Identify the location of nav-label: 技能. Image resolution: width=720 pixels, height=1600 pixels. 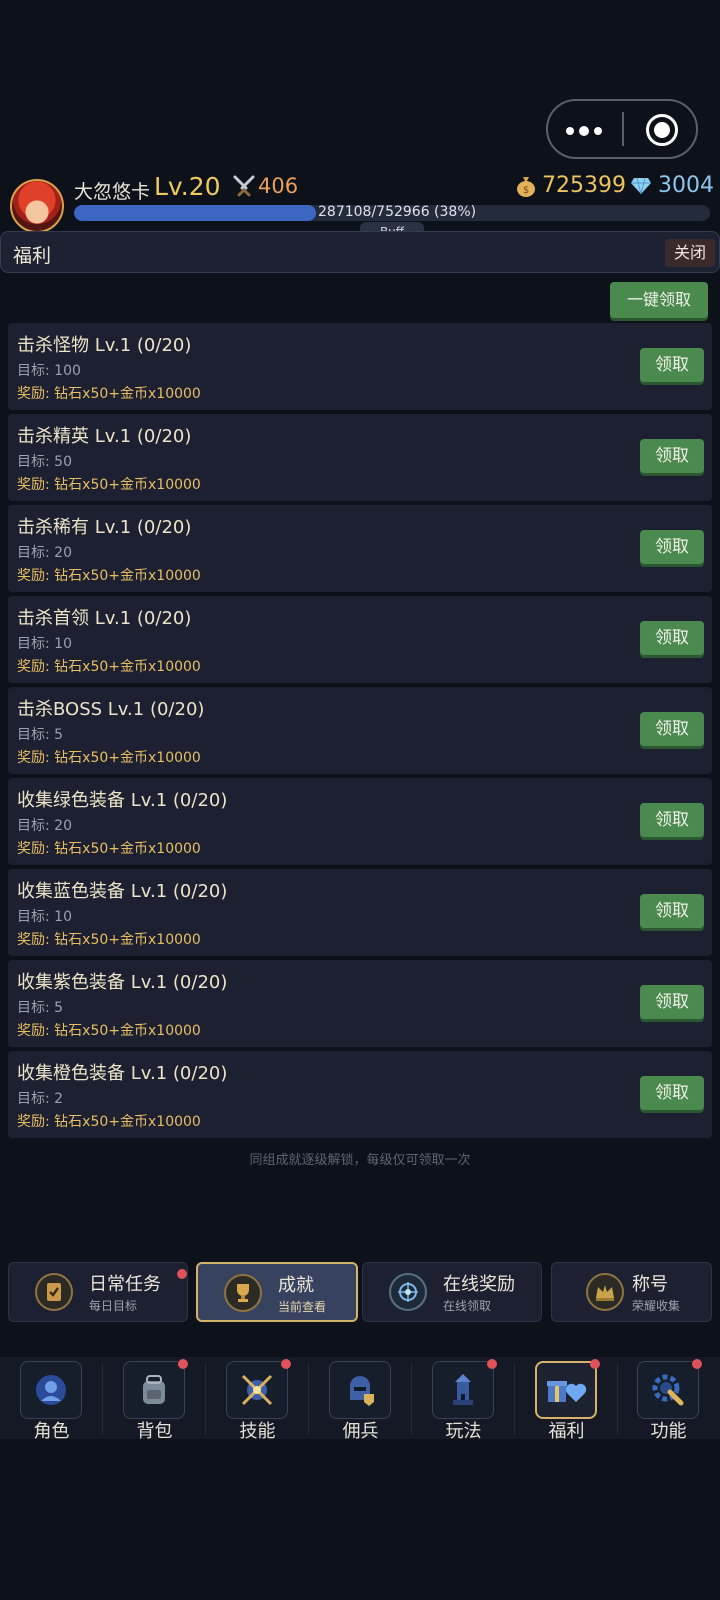
(257, 1431).